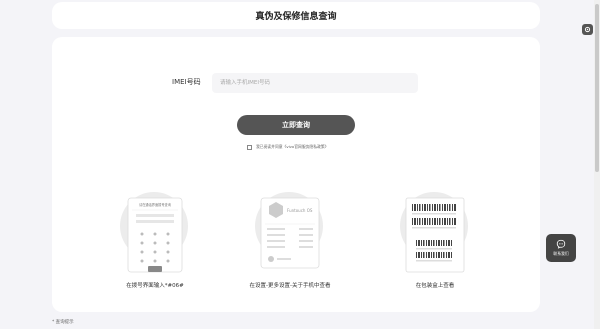 The width and height of the screenshot is (600, 329). What do you see at coordinates (435, 235) in the screenshot?
I see `barcode-icon` at bounding box center [435, 235].